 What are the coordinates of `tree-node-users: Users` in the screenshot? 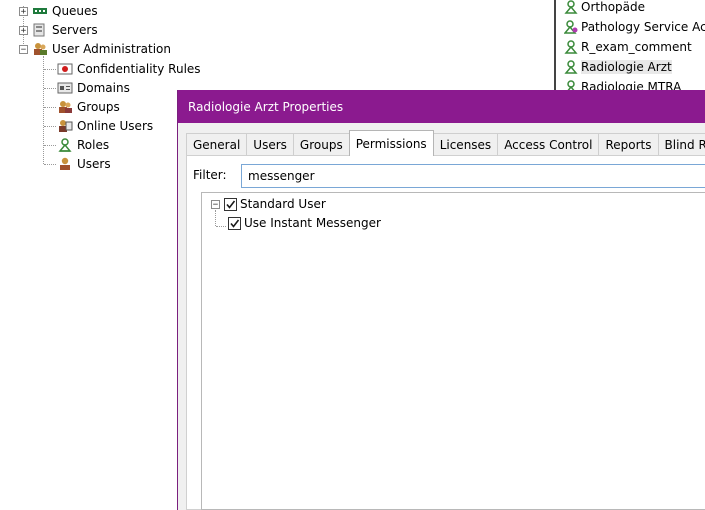 It's located at (84, 164).